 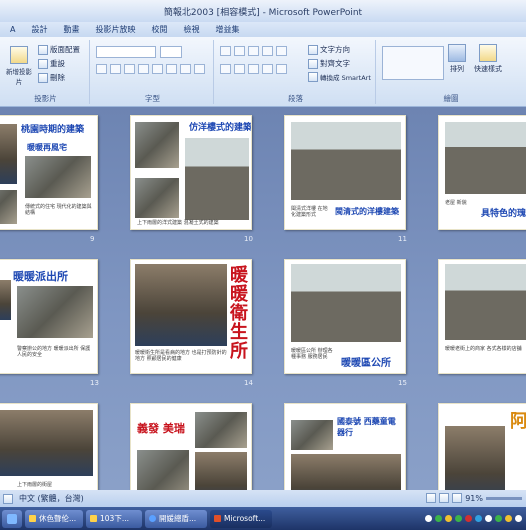 I want to click on tab-animation: 動畫, so click(x=71, y=29).